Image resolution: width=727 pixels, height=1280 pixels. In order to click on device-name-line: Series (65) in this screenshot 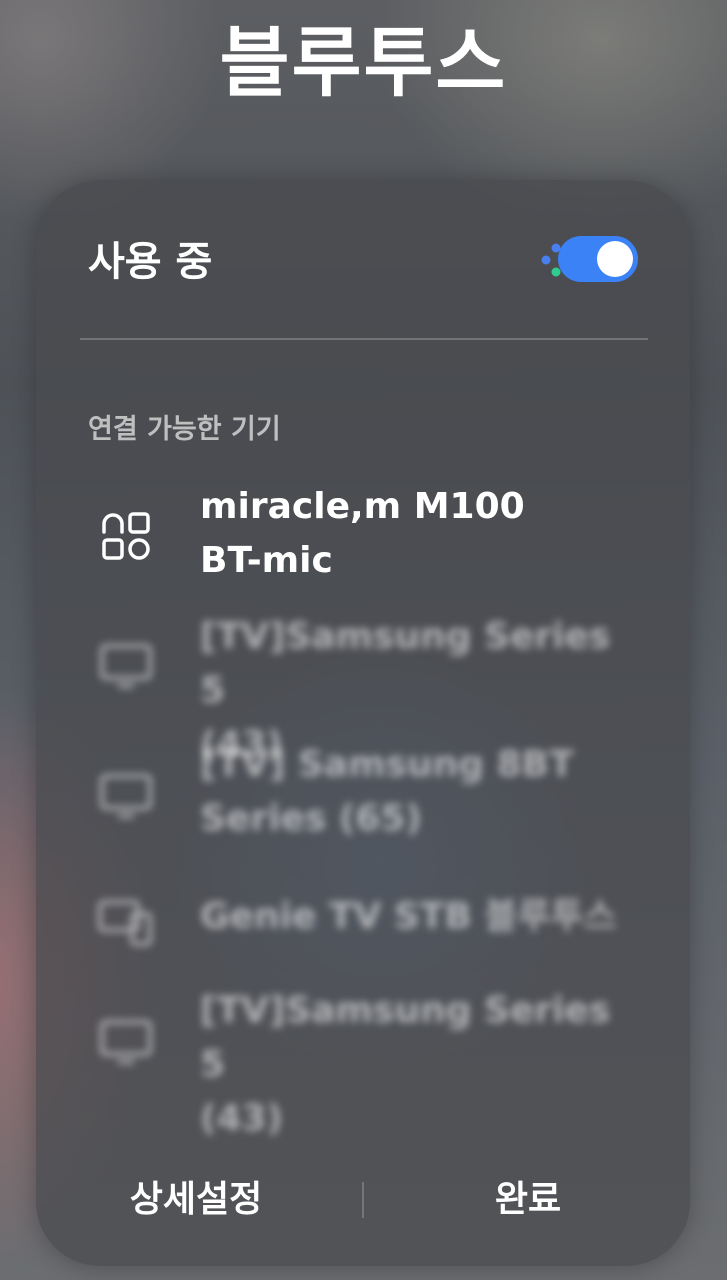, I will do `click(311, 818)`.